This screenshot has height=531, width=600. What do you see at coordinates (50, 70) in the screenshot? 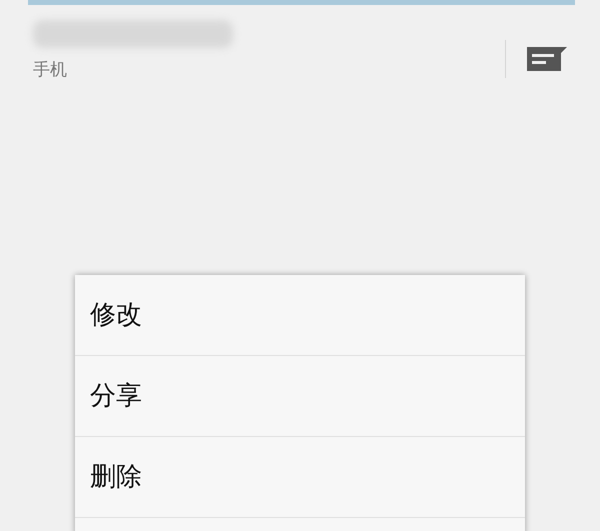
I see `phone-type-label: 手机` at bounding box center [50, 70].